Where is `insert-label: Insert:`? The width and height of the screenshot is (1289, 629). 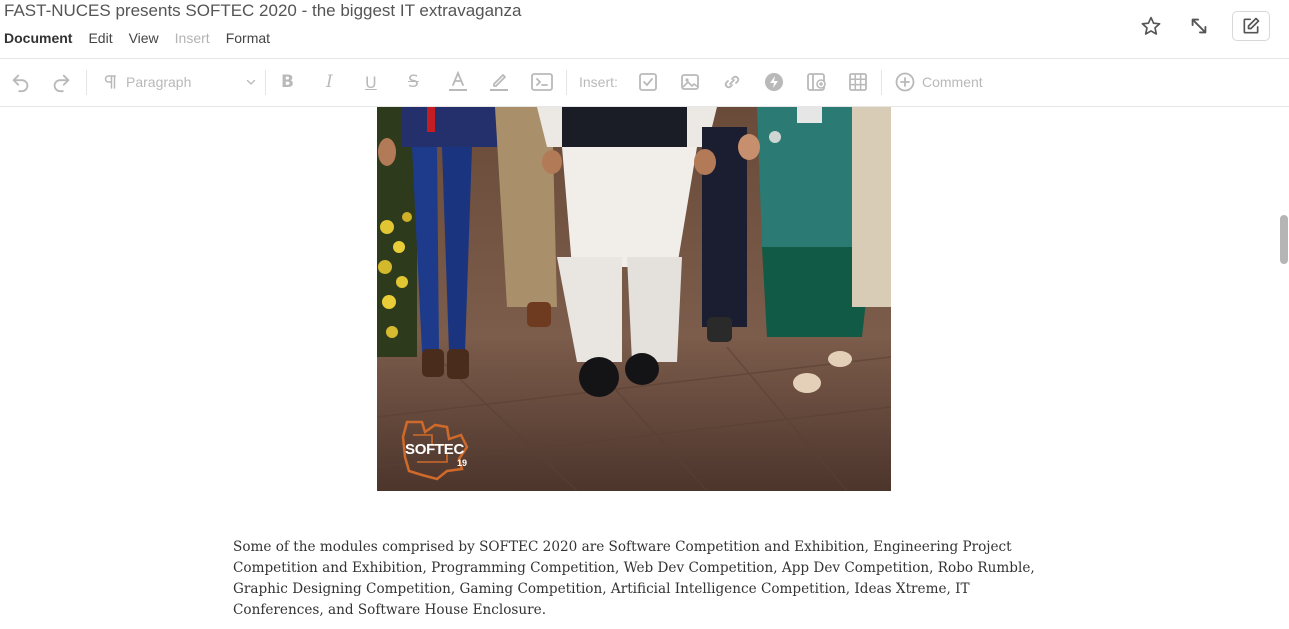
insert-label: Insert: is located at coordinates (598, 82).